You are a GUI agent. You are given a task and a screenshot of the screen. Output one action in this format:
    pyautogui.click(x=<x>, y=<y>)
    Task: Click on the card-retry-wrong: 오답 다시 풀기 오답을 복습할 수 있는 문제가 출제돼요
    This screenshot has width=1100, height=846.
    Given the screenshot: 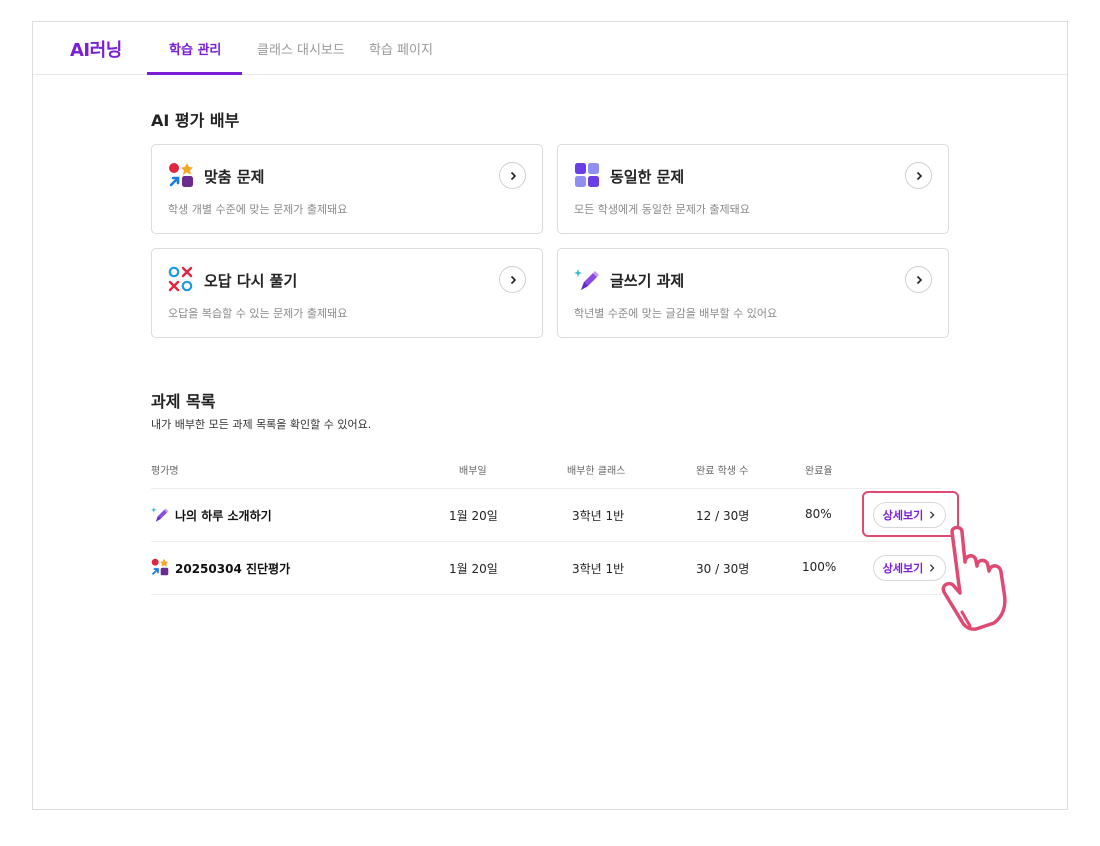 What is the action you would take?
    pyautogui.click(x=347, y=293)
    